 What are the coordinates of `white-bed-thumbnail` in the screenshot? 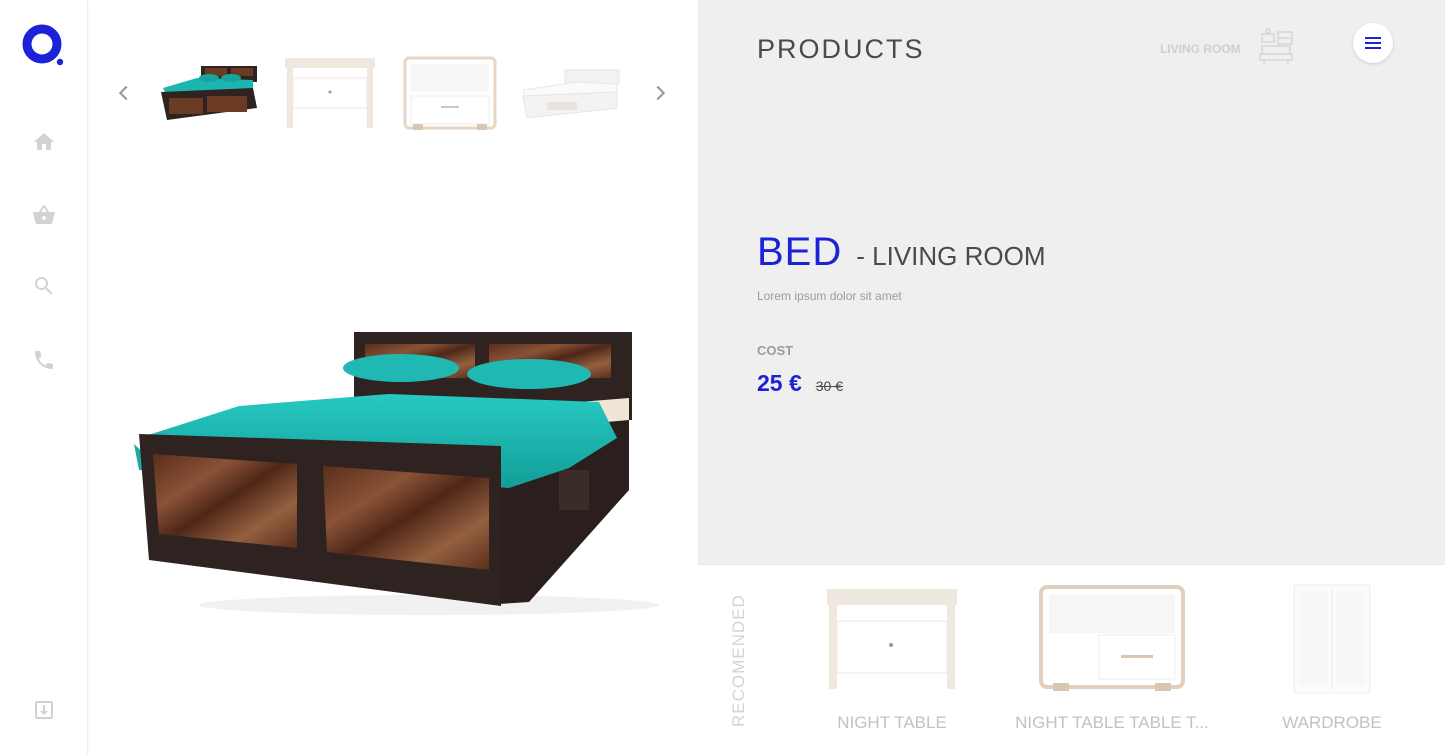 It's located at (569, 94).